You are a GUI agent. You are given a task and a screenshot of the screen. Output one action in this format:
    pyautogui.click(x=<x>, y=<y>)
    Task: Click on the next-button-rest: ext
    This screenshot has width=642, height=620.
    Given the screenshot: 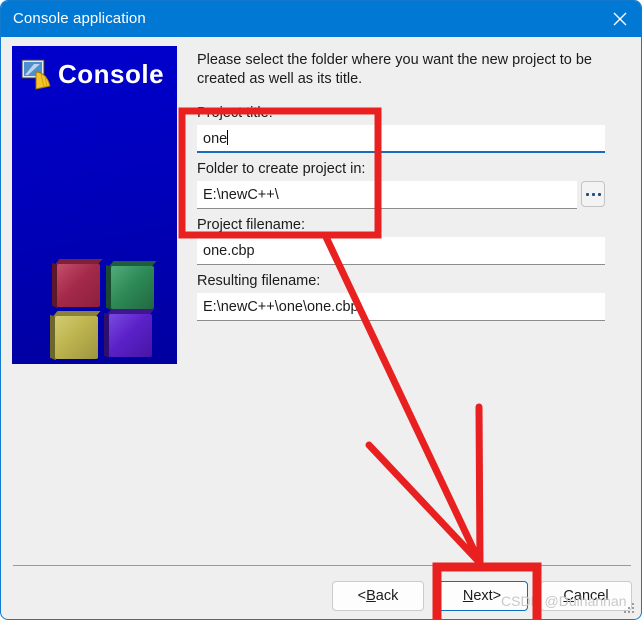 What is the action you would take?
    pyautogui.click(x=483, y=596)
    